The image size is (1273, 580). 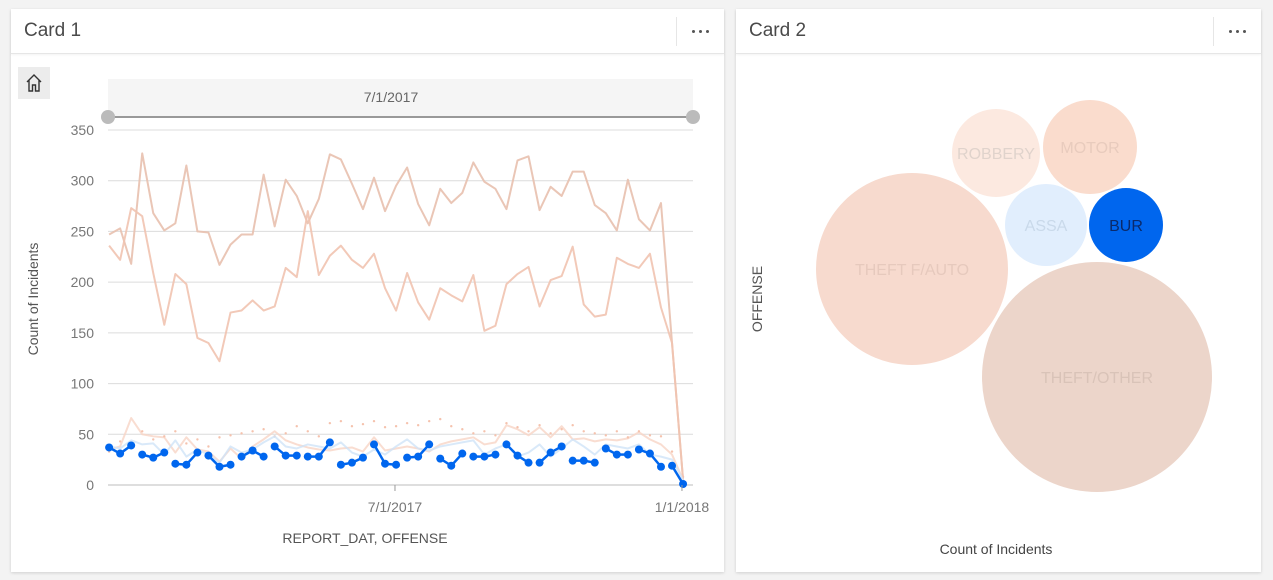 I want to click on home-button, so click(x=34, y=83).